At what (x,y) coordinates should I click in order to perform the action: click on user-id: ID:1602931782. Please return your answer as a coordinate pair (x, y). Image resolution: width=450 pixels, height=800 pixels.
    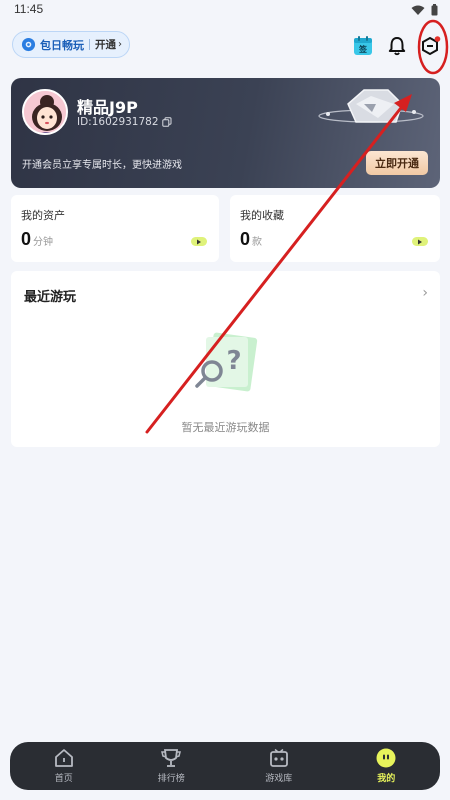
    Looking at the image, I should click on (118, 122).